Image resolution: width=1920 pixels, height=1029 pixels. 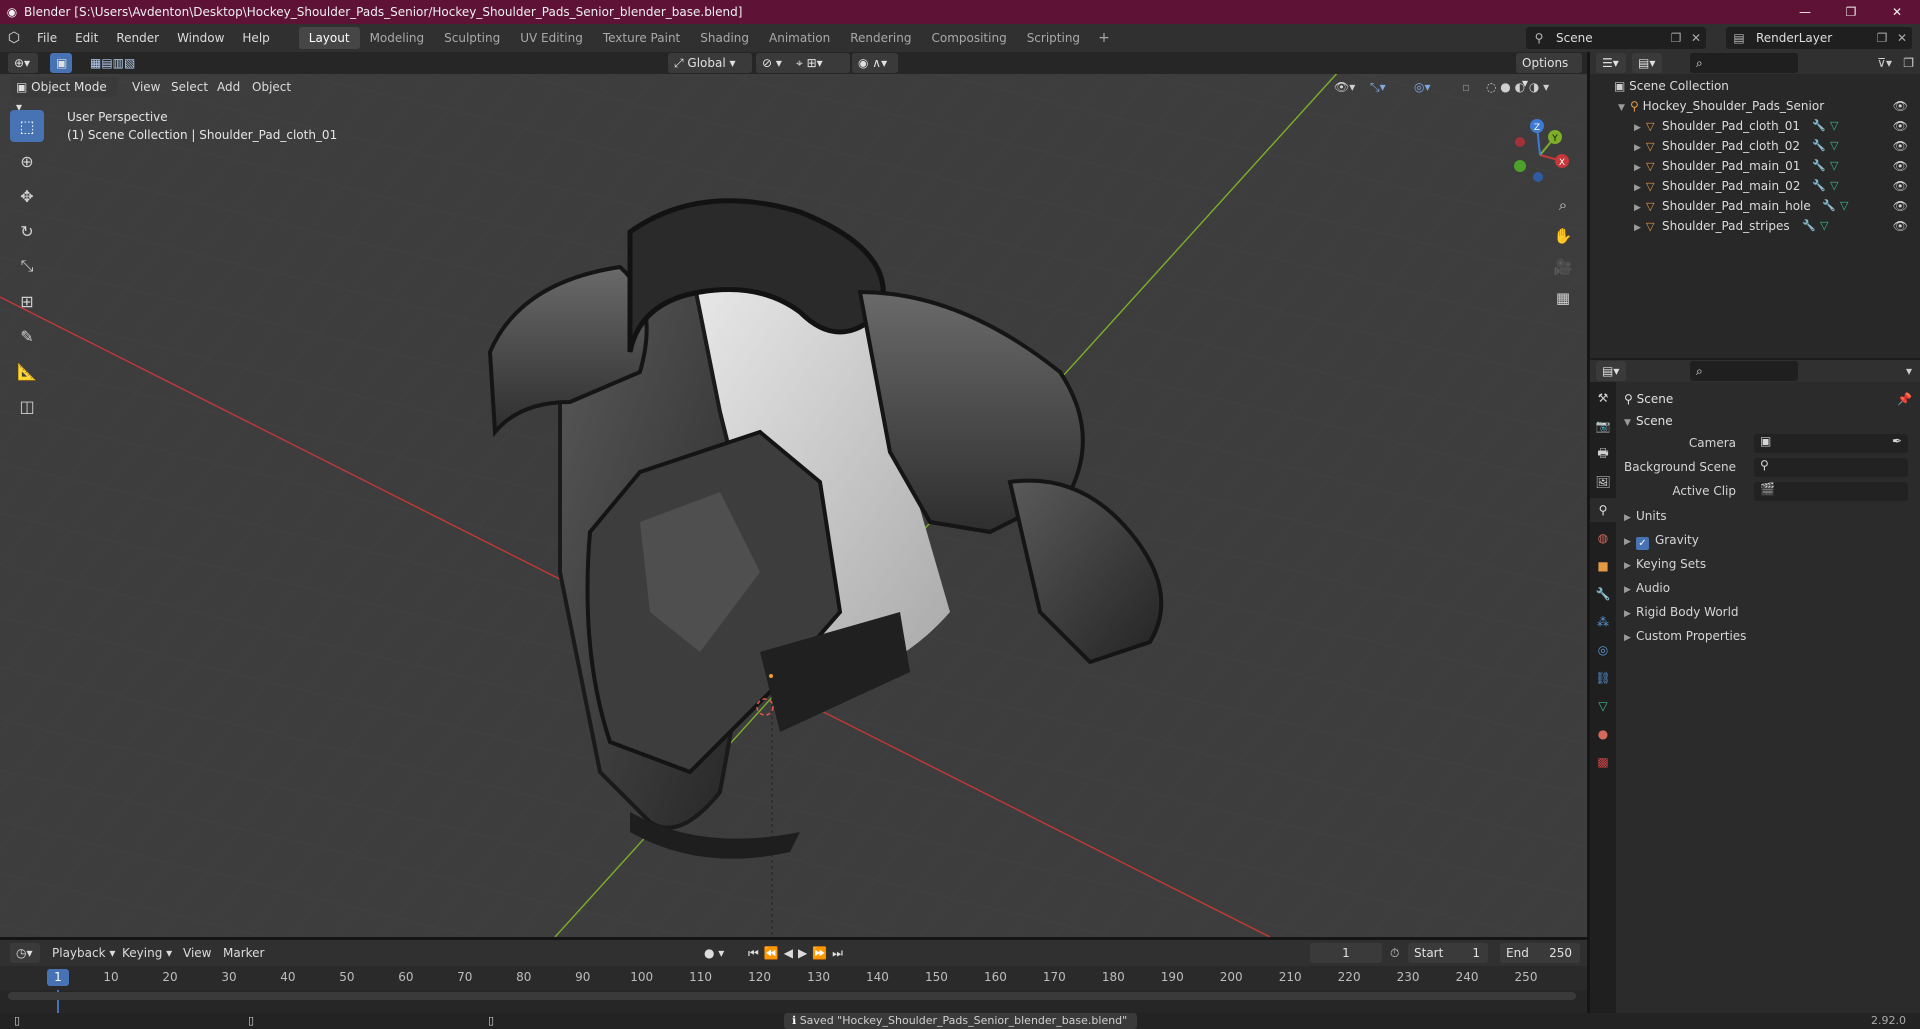 What do you see at coordinates (27, 406) in the screenshot?
I see `add-cube-tool-icon: ◫` at bounding box center [27, 406].